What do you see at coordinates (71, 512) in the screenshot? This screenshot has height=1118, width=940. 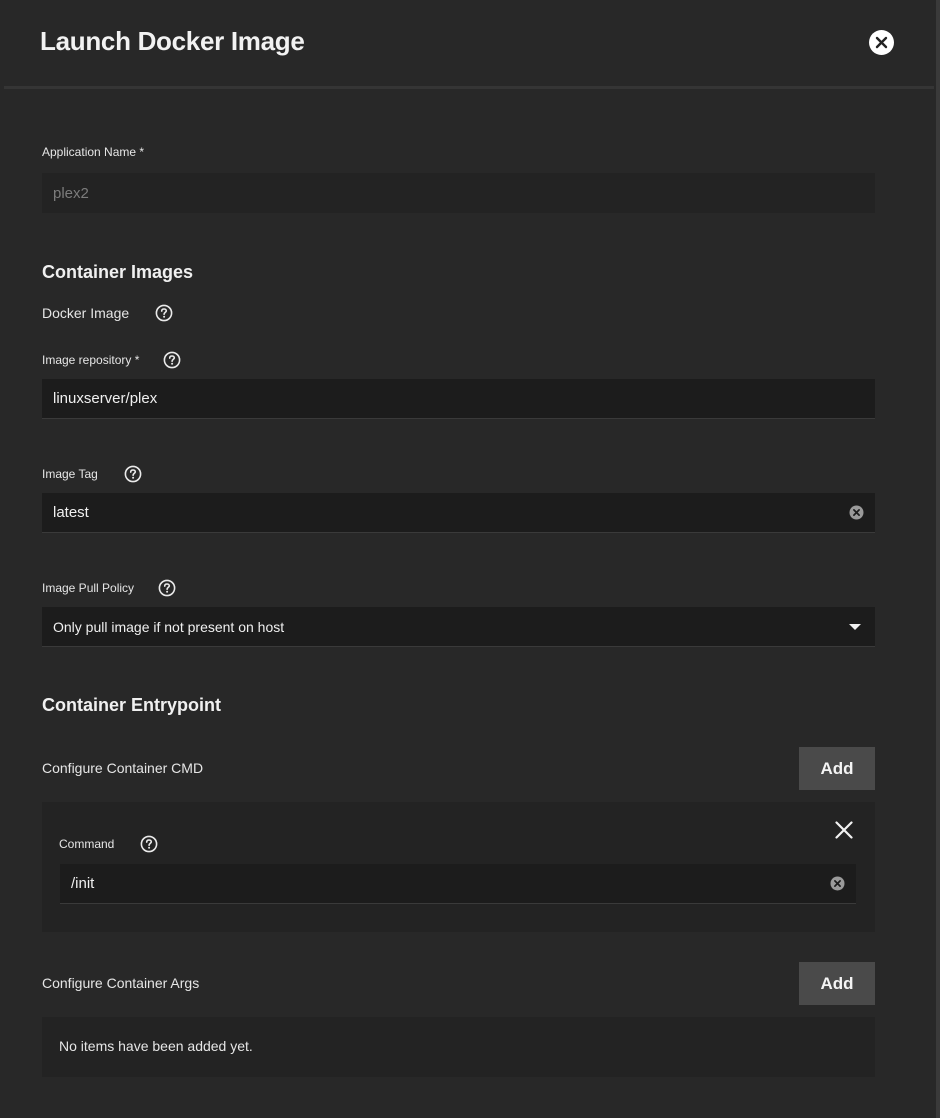 I see `image-tag-value: latest` at bounding box center [71, 512].